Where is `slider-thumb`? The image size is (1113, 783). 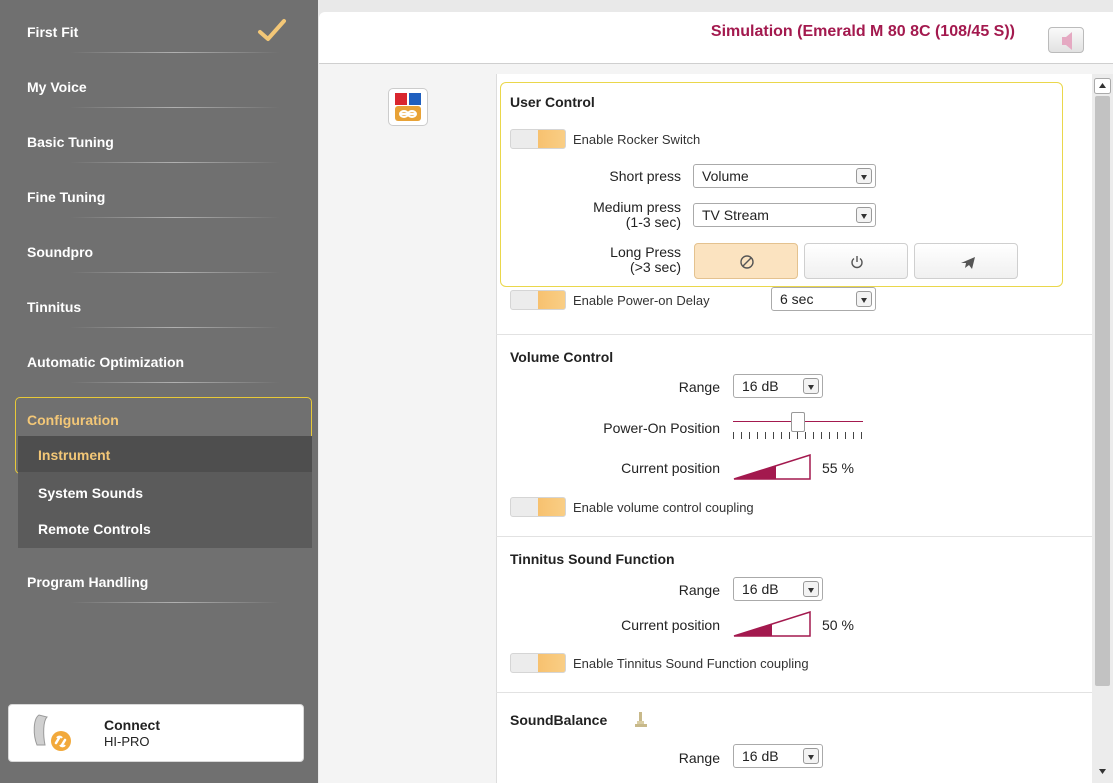 slider-thumb is located at coordinates (798, 422).